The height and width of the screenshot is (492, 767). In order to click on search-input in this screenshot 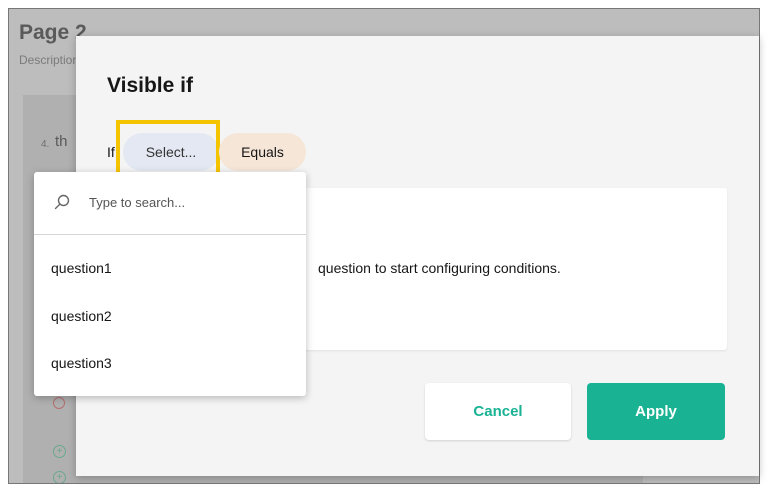, I will do `click(189, 202)`.